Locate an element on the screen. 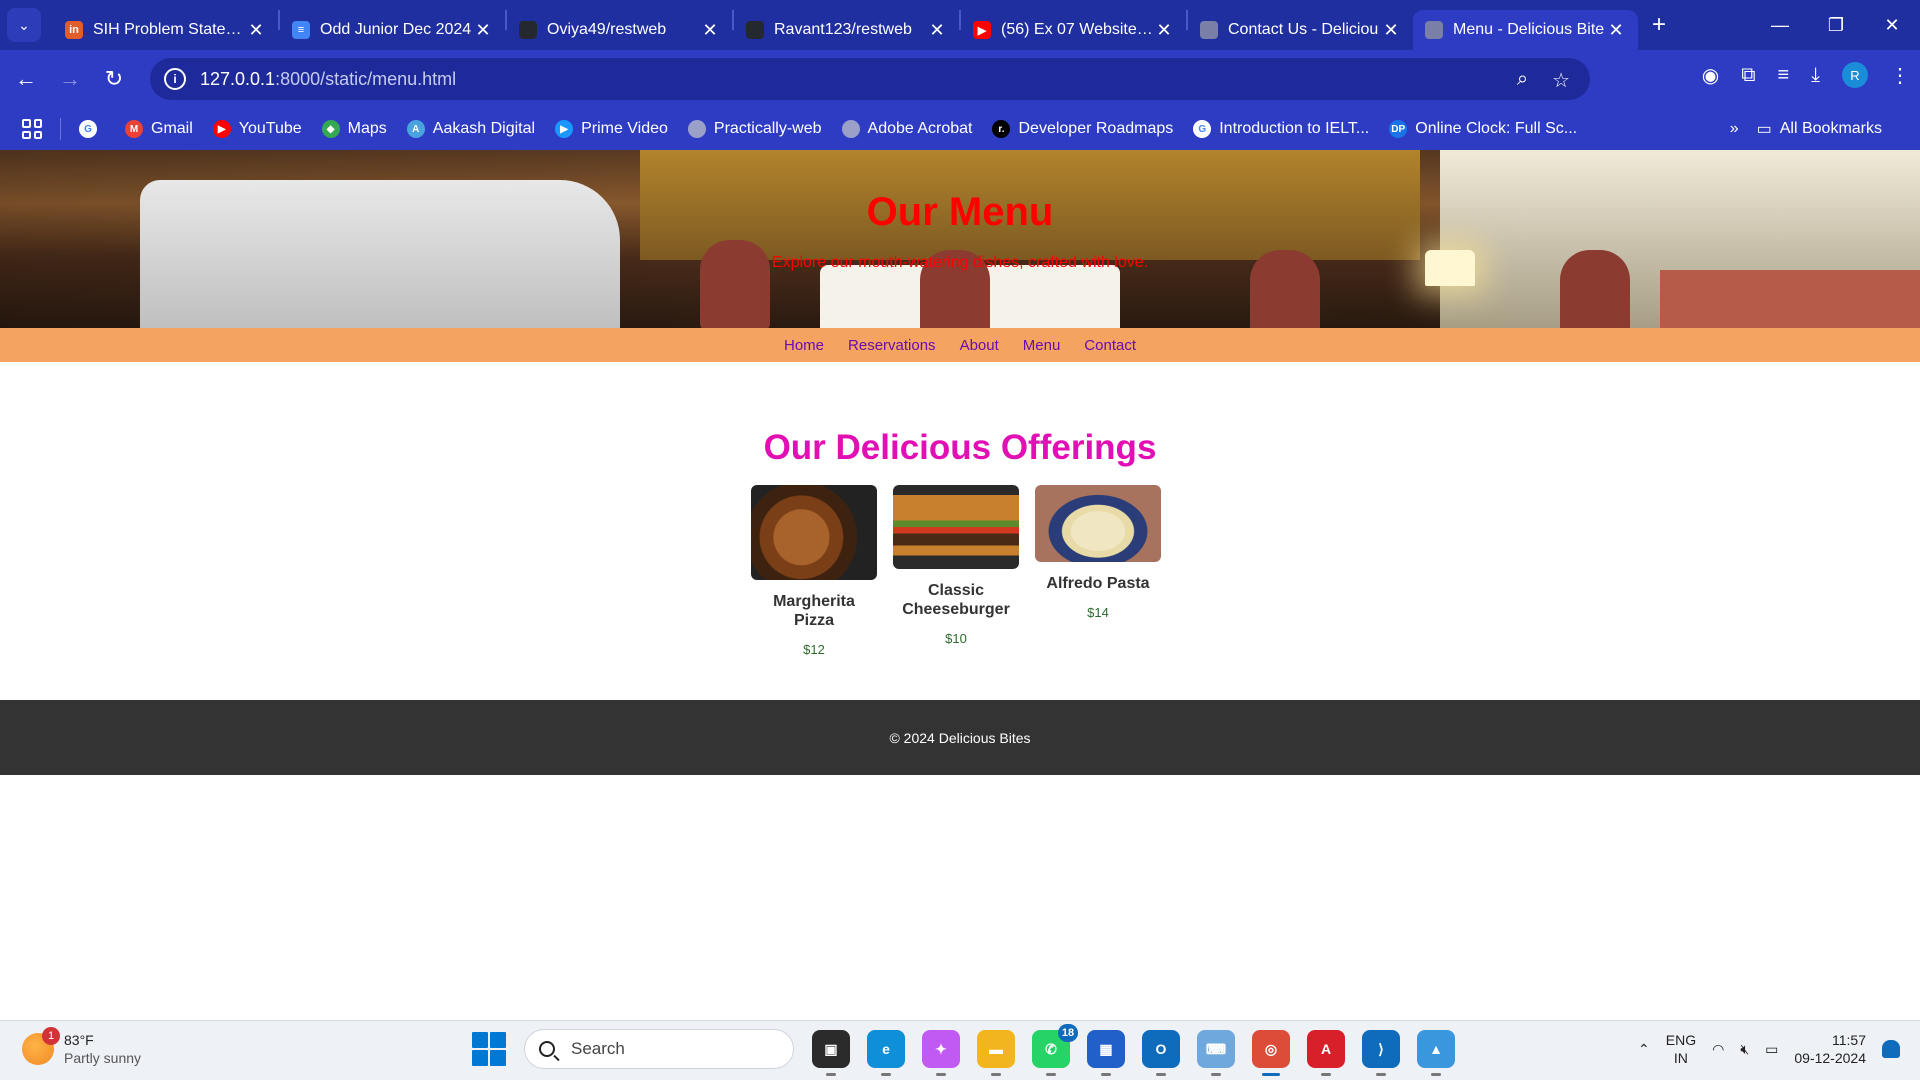  incognito-icon: ◉ is located at coordinates (1710, 75).